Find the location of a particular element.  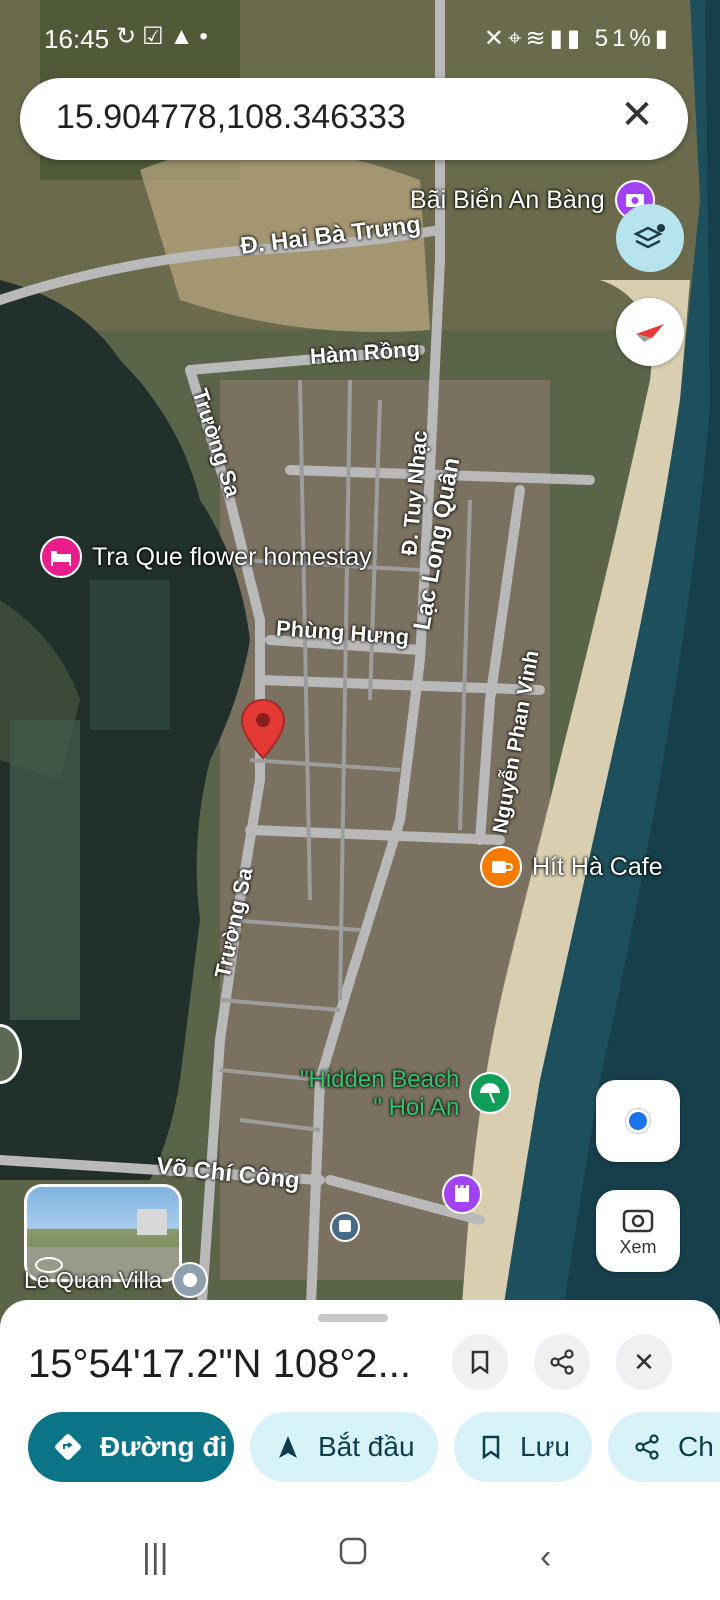

clear-search-icon: ✕ is located at coordinates (637, 115).